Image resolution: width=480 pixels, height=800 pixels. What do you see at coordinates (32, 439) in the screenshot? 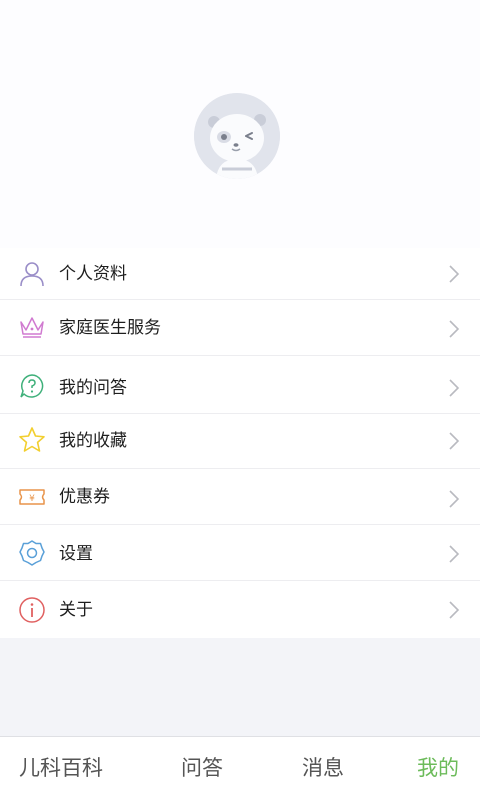
I see `star-icon` at bounding box center [32, 439].